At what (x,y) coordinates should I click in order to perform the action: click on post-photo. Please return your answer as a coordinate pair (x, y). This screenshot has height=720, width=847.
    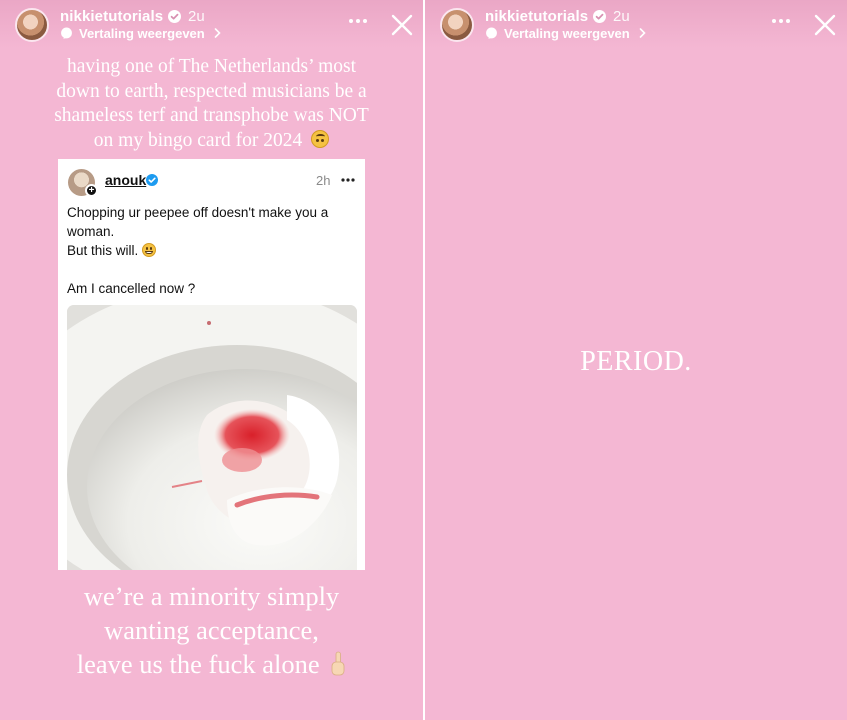
    Looking at the image, I should click on (212, 437).